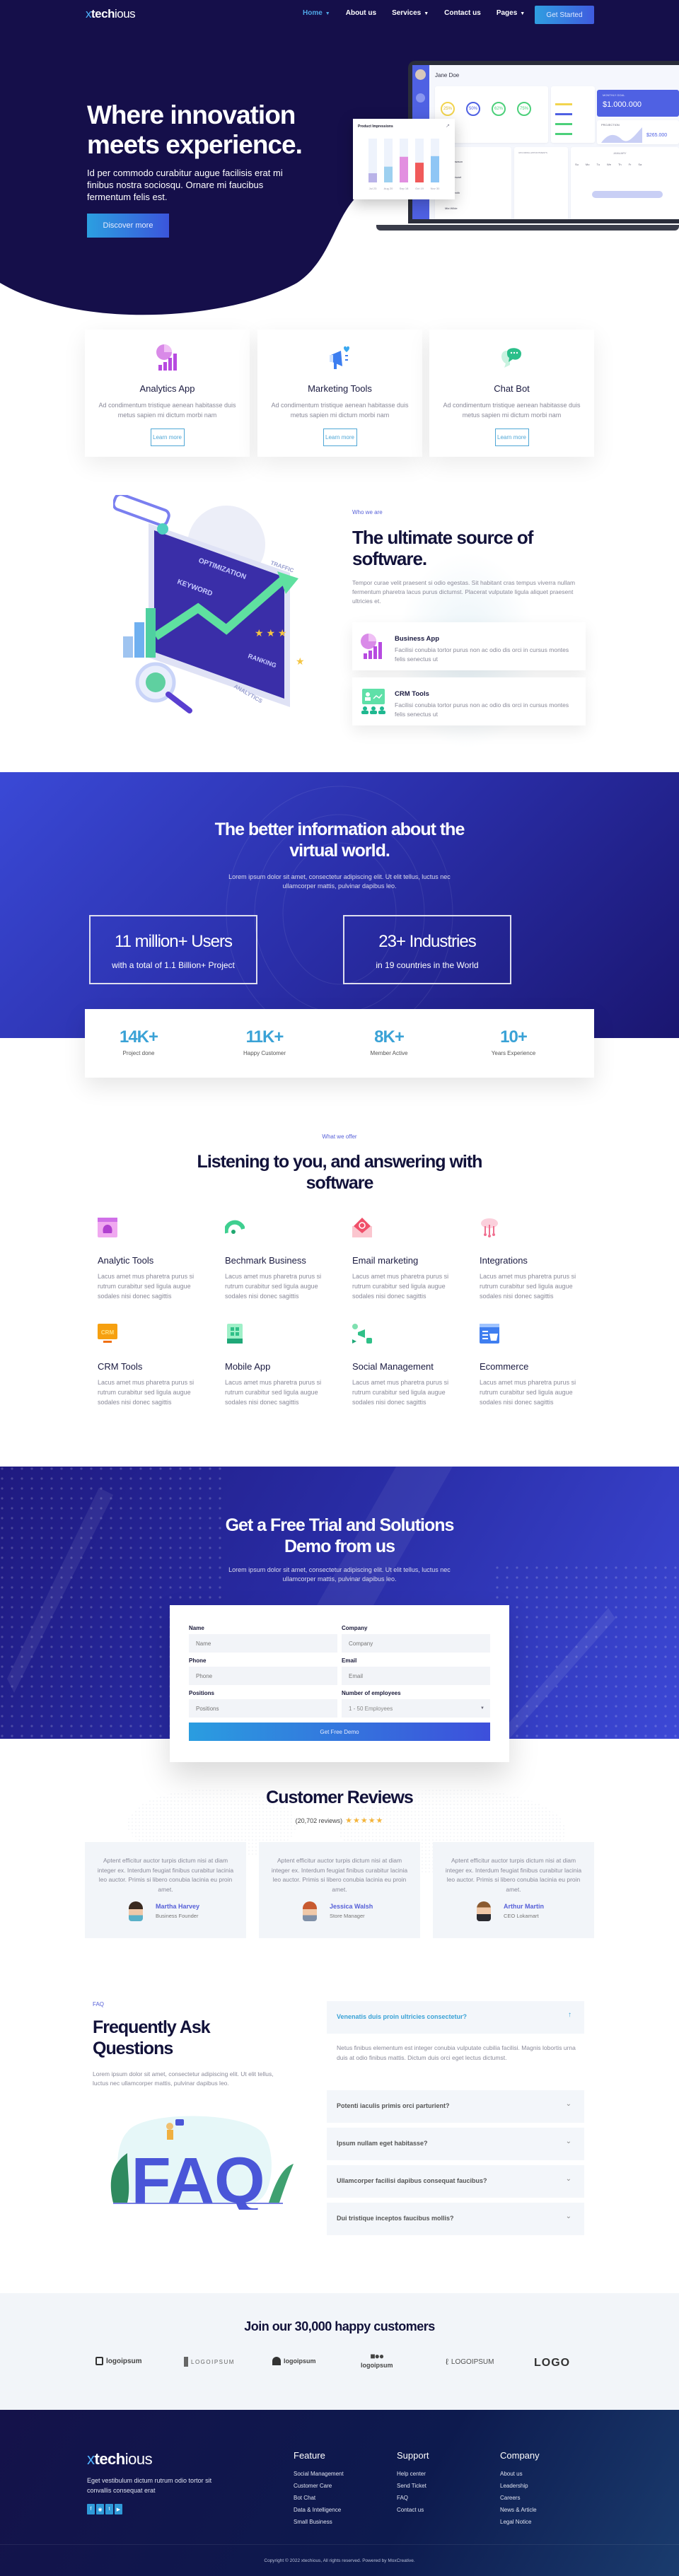  What do you see at coordinates (524, 109) in the screenshot?
I see `ring-copywriting: 75%` at bounding box center [524, 109].